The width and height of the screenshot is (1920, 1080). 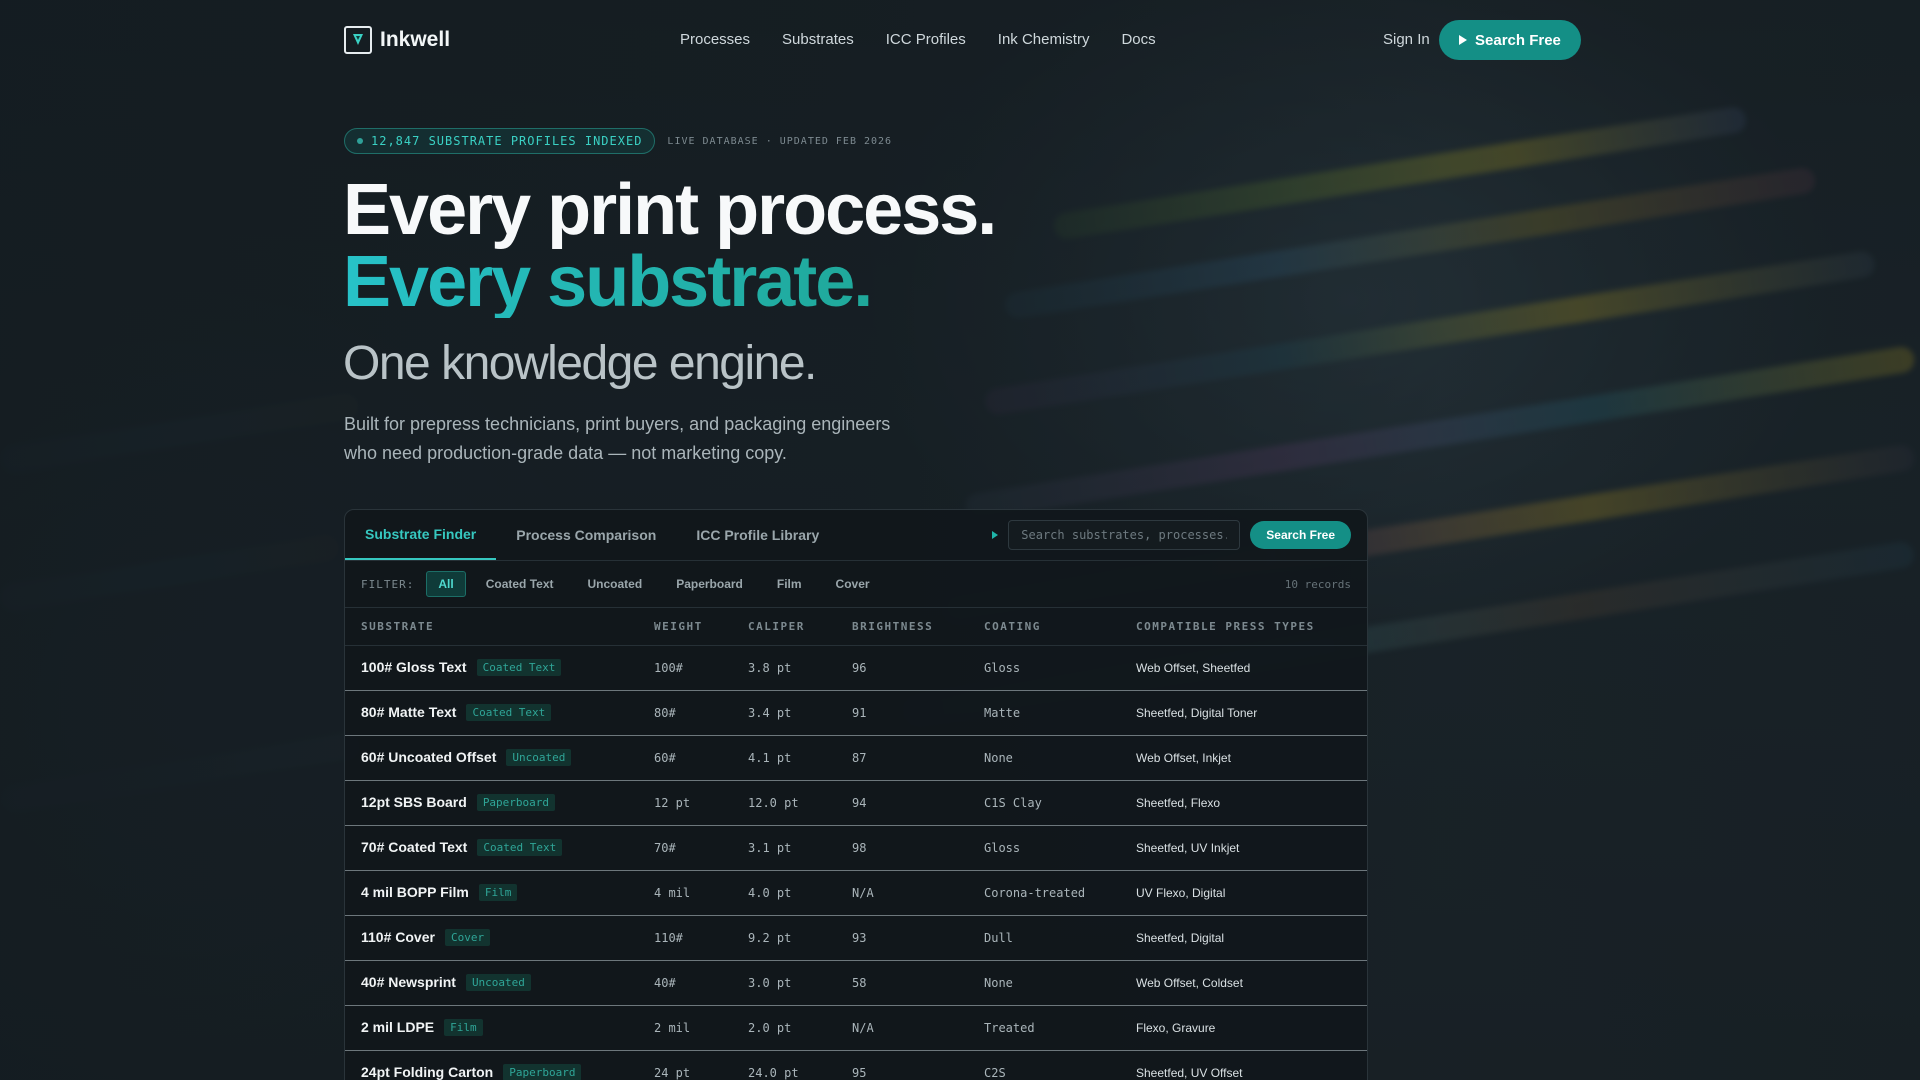 I want to click on brand-name: Inkwell, so click(x=415, y=39).